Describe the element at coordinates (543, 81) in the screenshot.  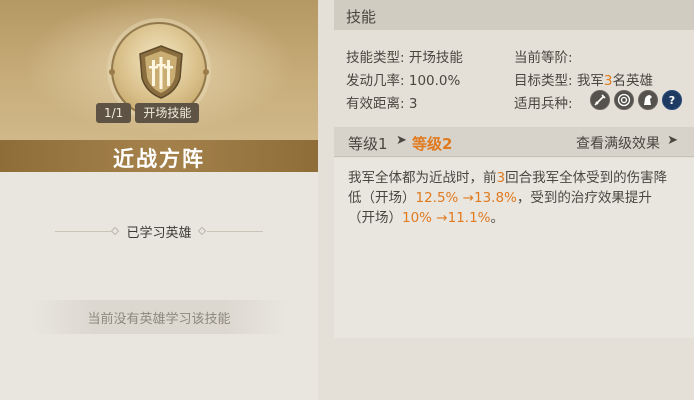
I see `target-type-label: 目标类型:` at that location.